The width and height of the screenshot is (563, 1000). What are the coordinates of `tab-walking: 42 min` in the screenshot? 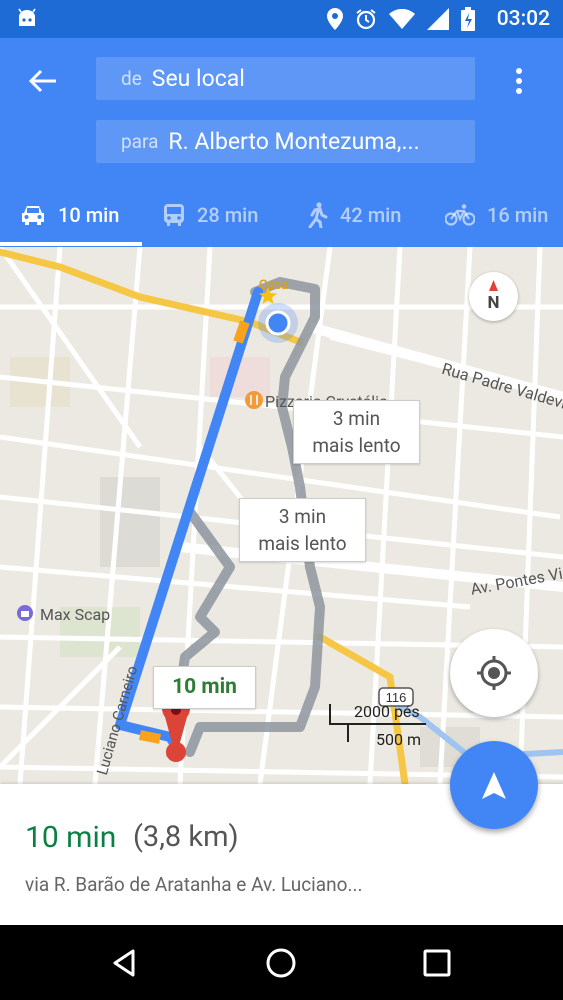 It's located at (353, 215).